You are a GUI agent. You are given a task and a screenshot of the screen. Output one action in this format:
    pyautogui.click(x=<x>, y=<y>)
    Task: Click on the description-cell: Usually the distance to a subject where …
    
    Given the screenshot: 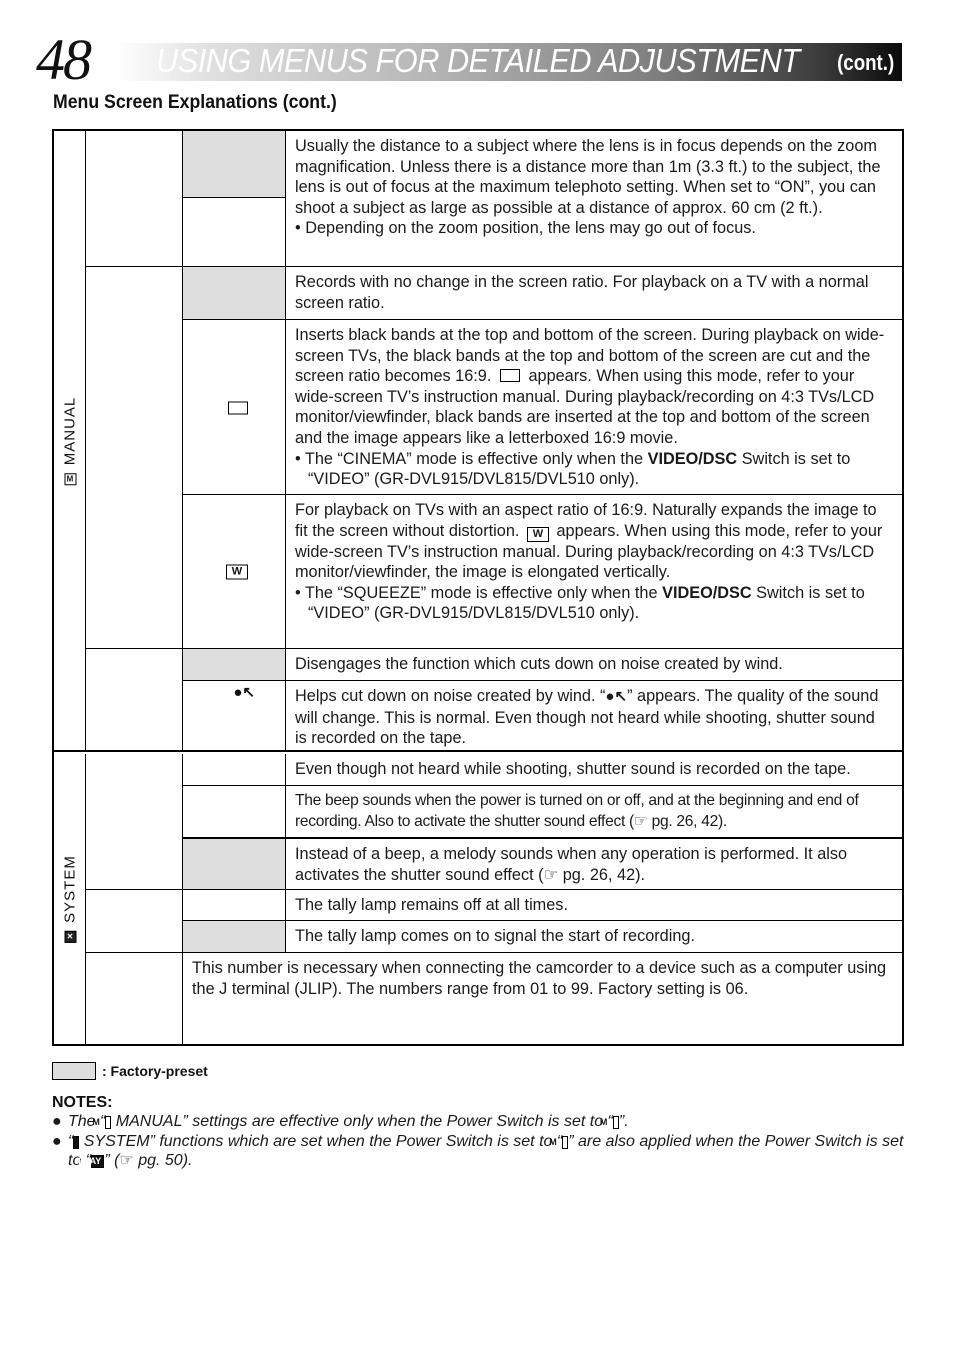 What is the action you would take?
    pyautogui.click(x=588, y=187)
    